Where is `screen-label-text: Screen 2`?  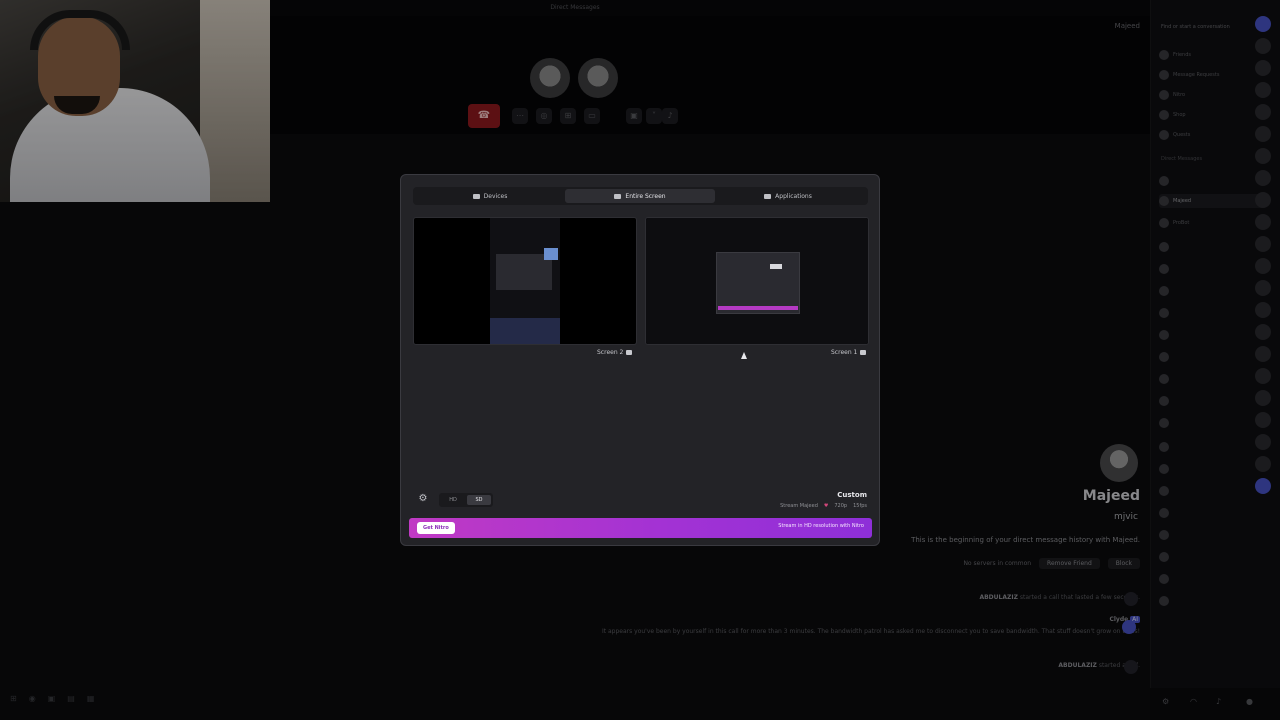
screen-label-text: Screen 2 is located at coordinates (610, 352).